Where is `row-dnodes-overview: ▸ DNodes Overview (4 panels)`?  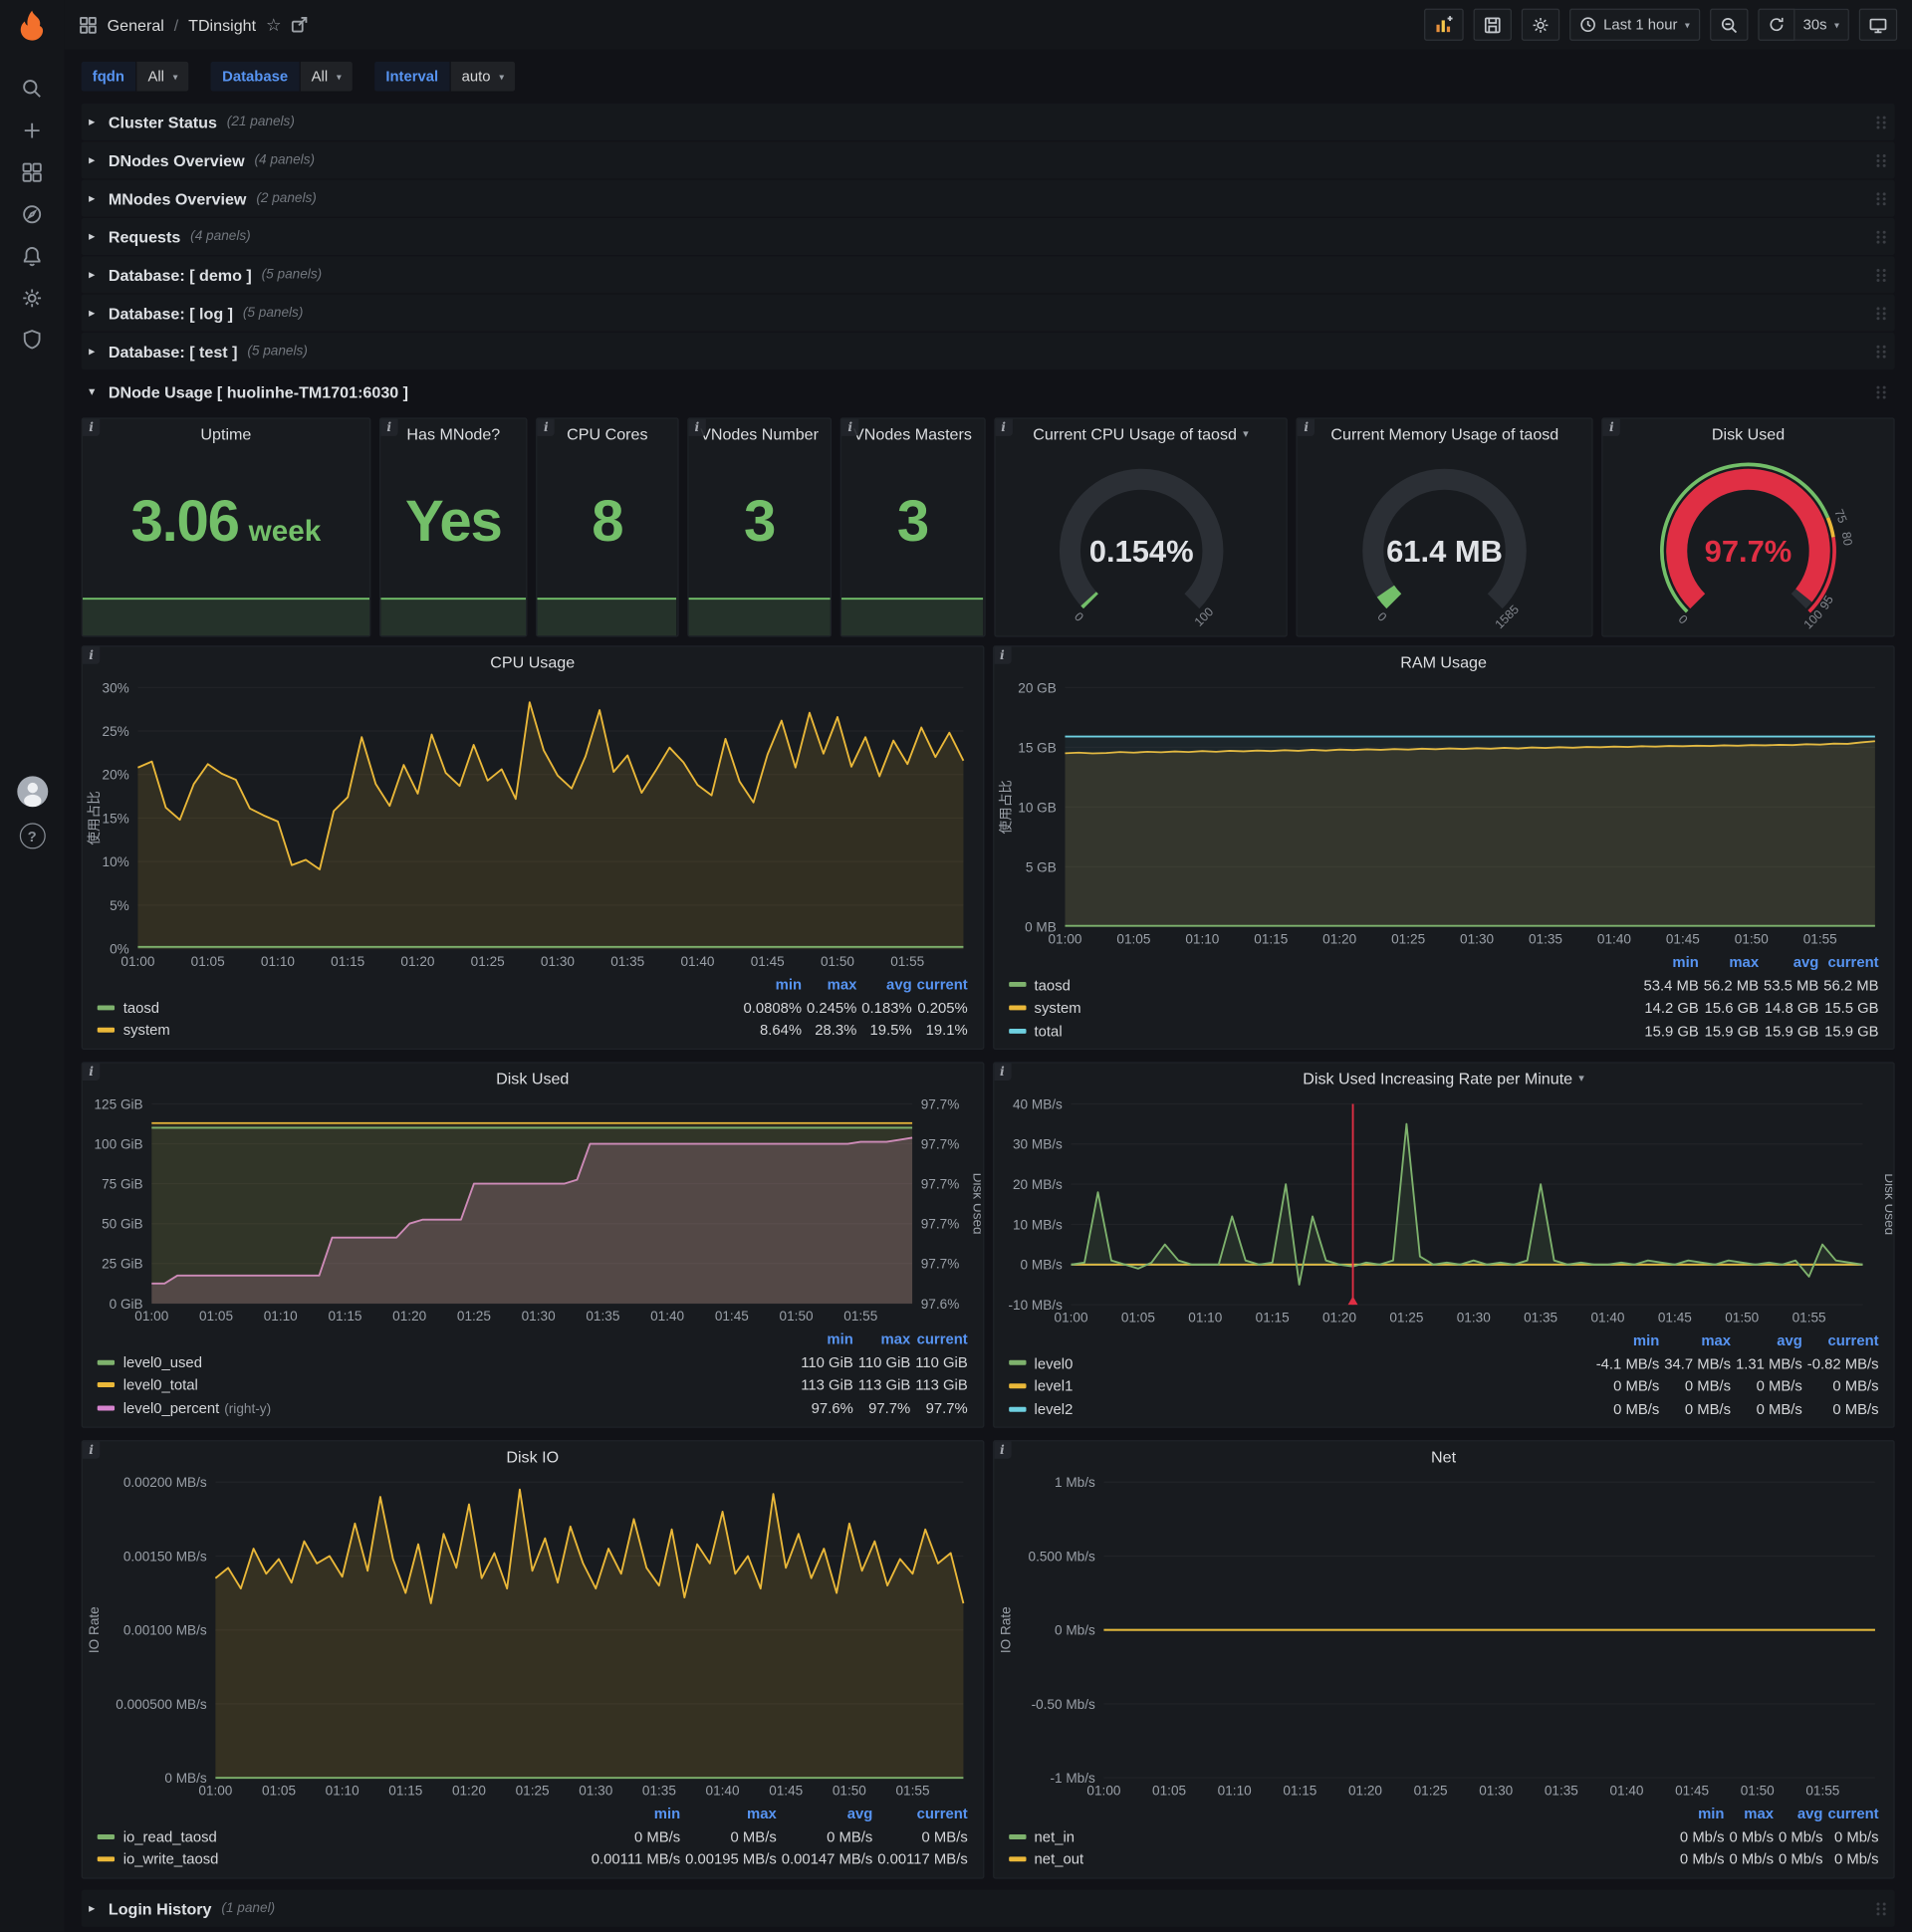
row-dnodes-overview: ▸ DNodes Overview (4 panels) is located at coordinates (988, 160).